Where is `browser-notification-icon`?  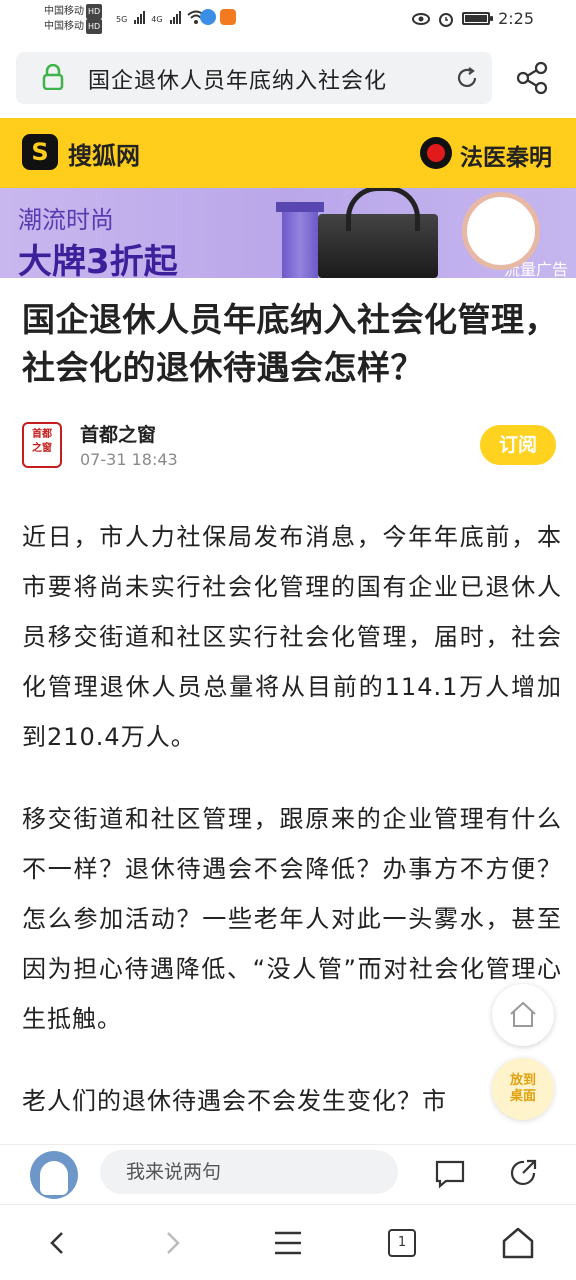
browser-notification-icon is located at coordinates (208, 17).